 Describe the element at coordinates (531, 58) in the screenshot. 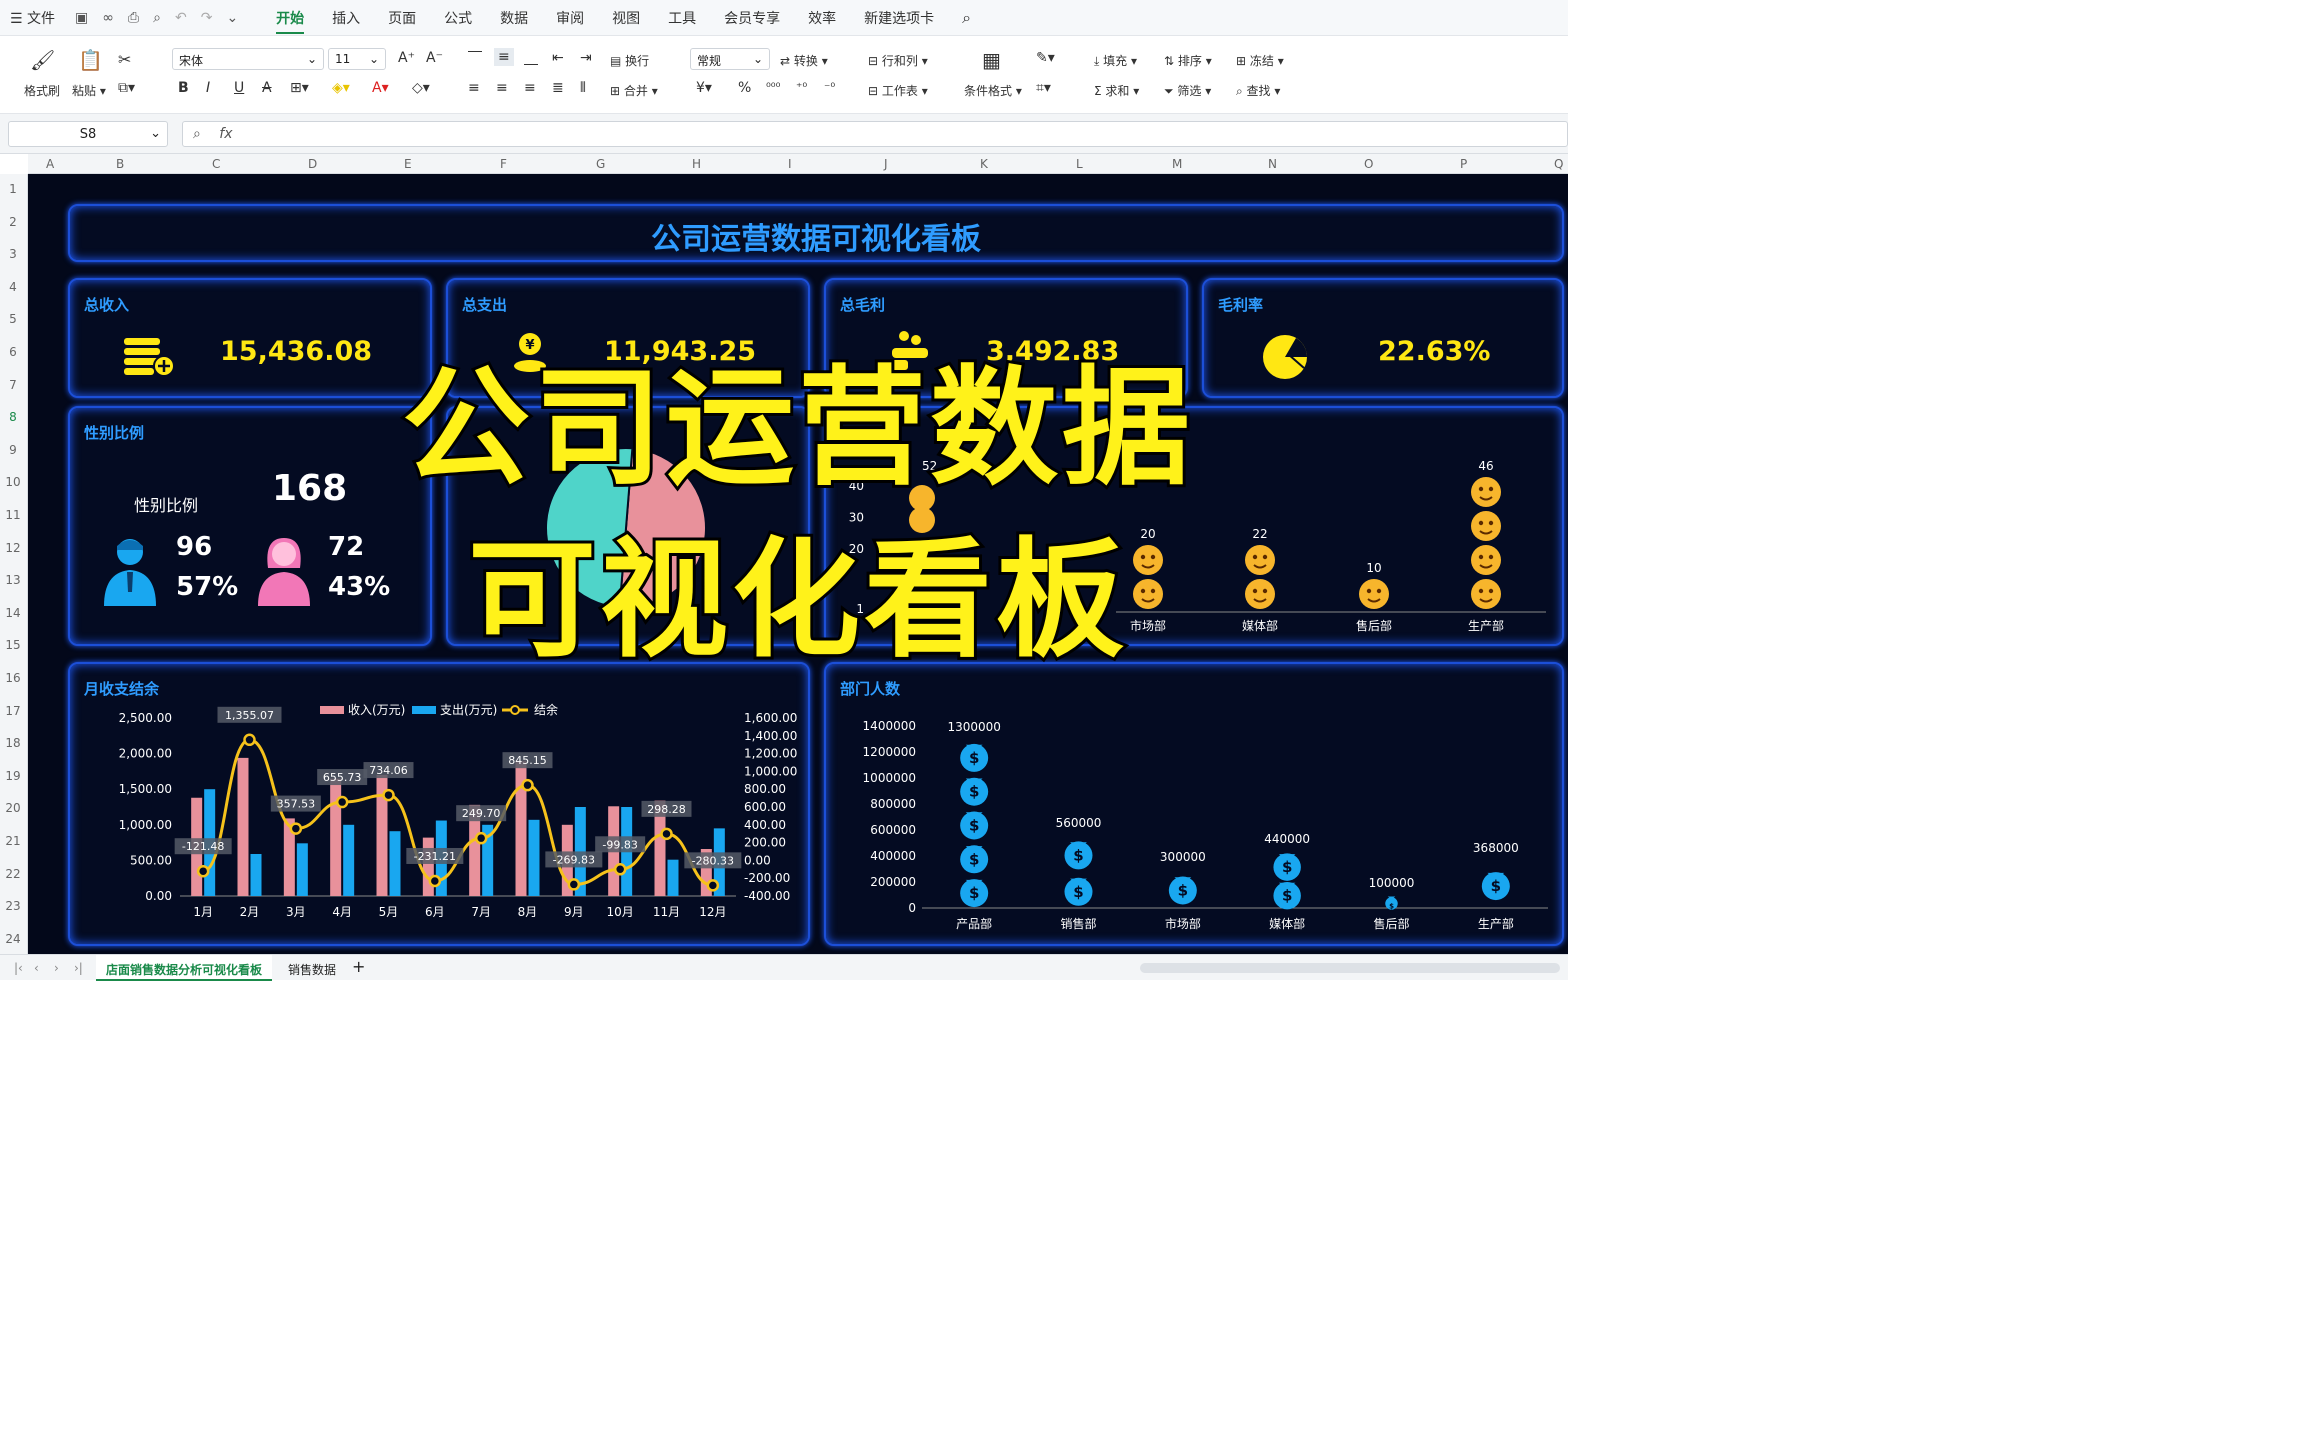

I see `align-bottom-icon: ⎽` at that location.